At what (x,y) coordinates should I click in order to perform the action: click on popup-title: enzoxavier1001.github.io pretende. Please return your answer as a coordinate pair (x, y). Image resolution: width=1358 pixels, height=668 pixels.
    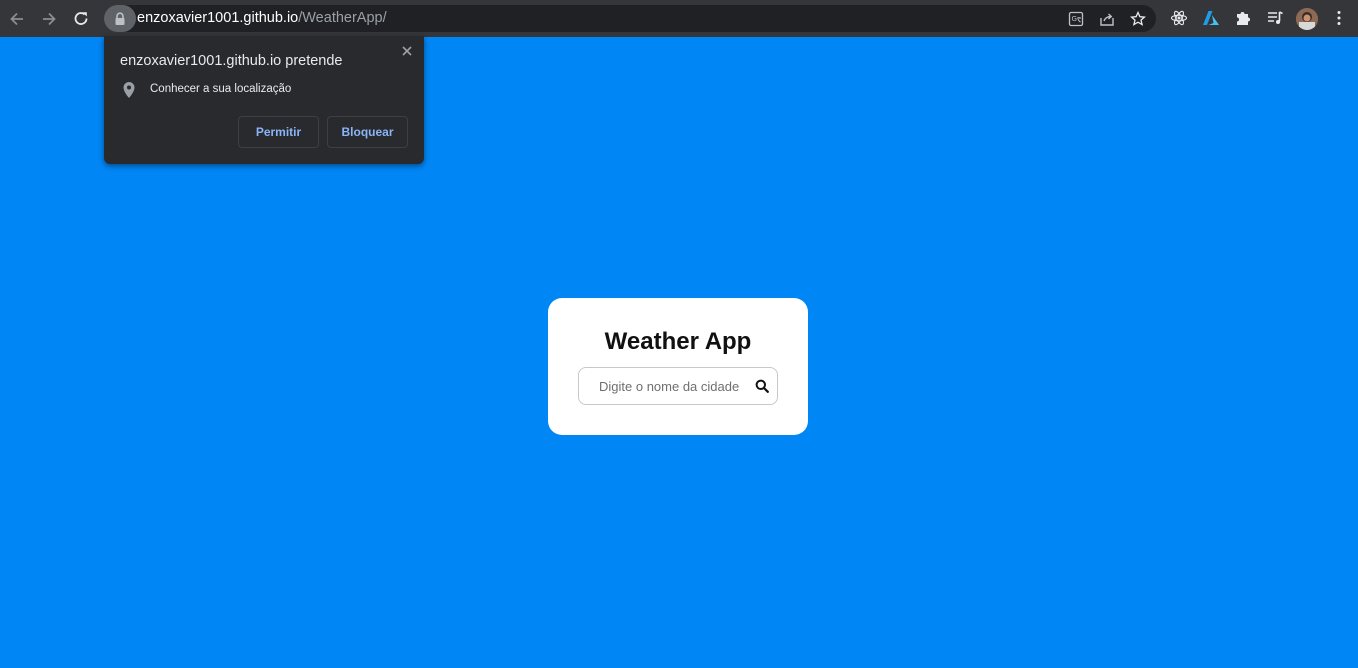
    Looking at the image, I should click on (231, 61).